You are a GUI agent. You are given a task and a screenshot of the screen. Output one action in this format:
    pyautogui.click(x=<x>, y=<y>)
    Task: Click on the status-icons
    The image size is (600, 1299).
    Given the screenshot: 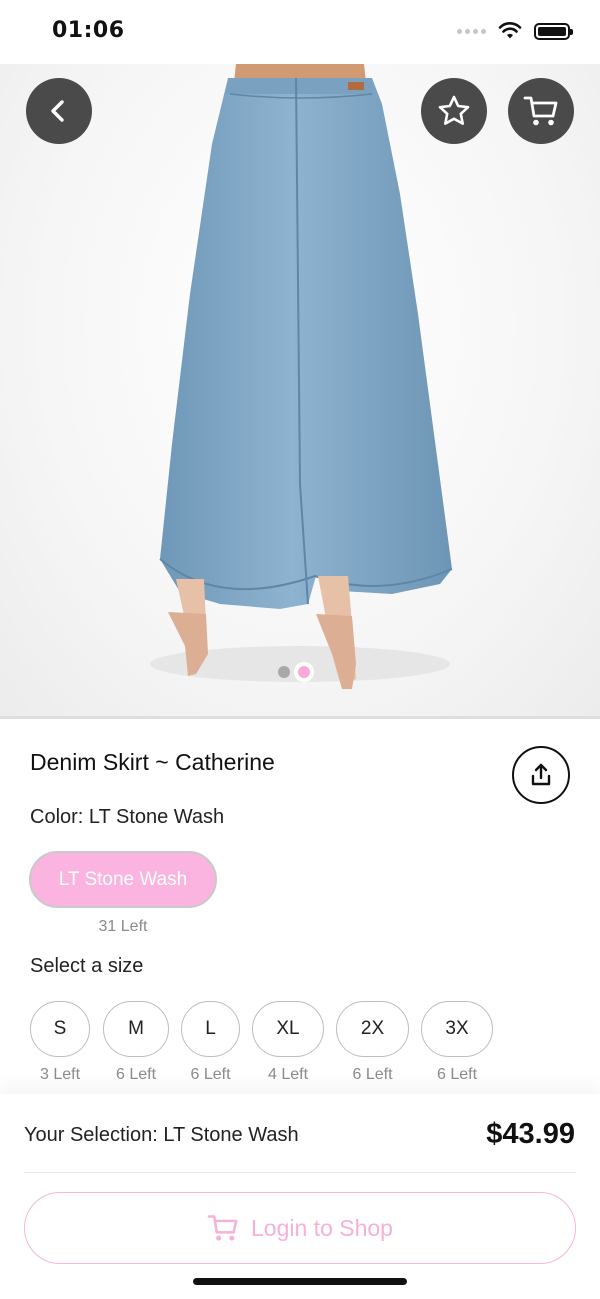 What is the action you would take?
    pyautogui.click(x=515, y=31)
    